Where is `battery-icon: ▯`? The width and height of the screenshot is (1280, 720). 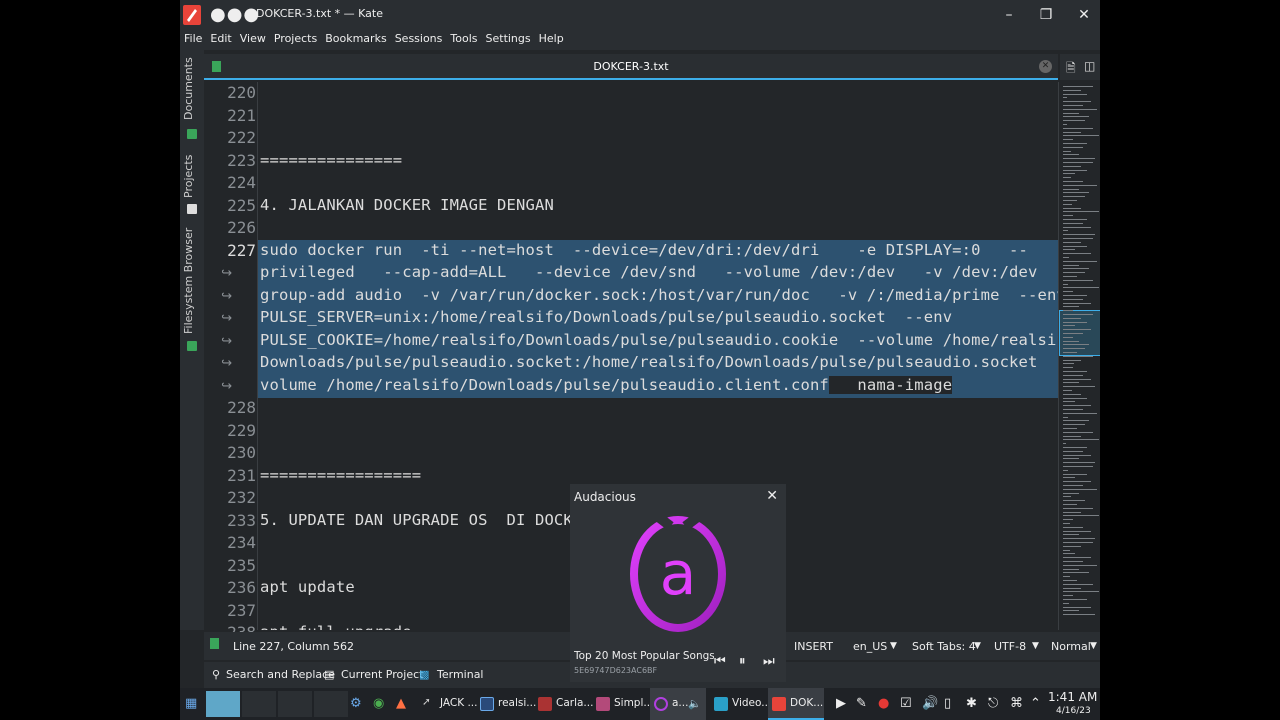
battery-icon: ▯ is located at coordinates (947, 703).